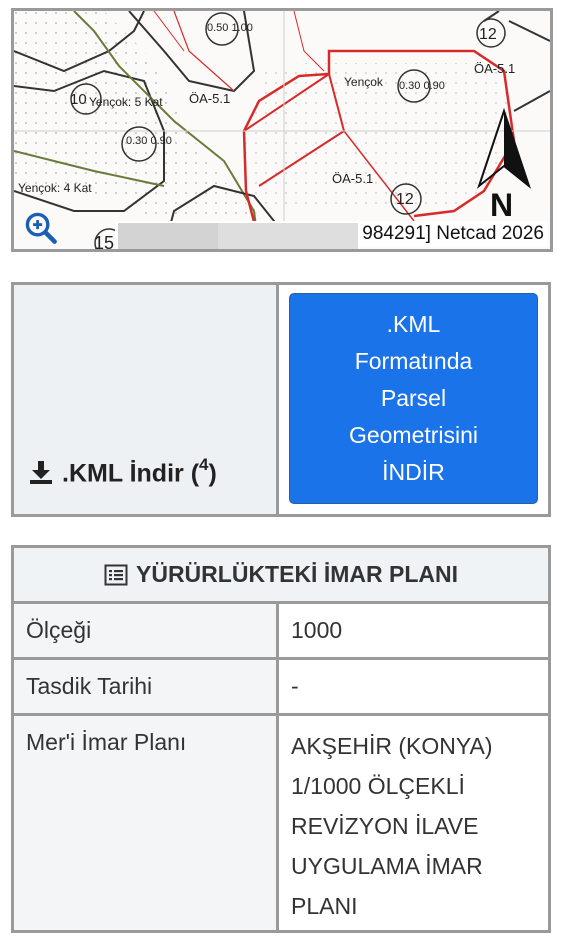 The height and width of the screenshot is (948, 561). Describe the element at coordinates (413, 686) in the screenshot. I see `approval-date-value: -` at that location.